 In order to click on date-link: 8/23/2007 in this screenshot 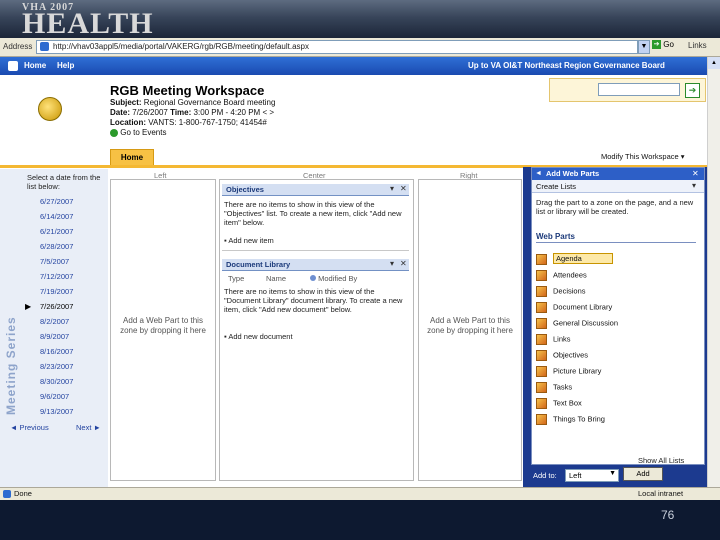, I will do `click(56, 366)`.